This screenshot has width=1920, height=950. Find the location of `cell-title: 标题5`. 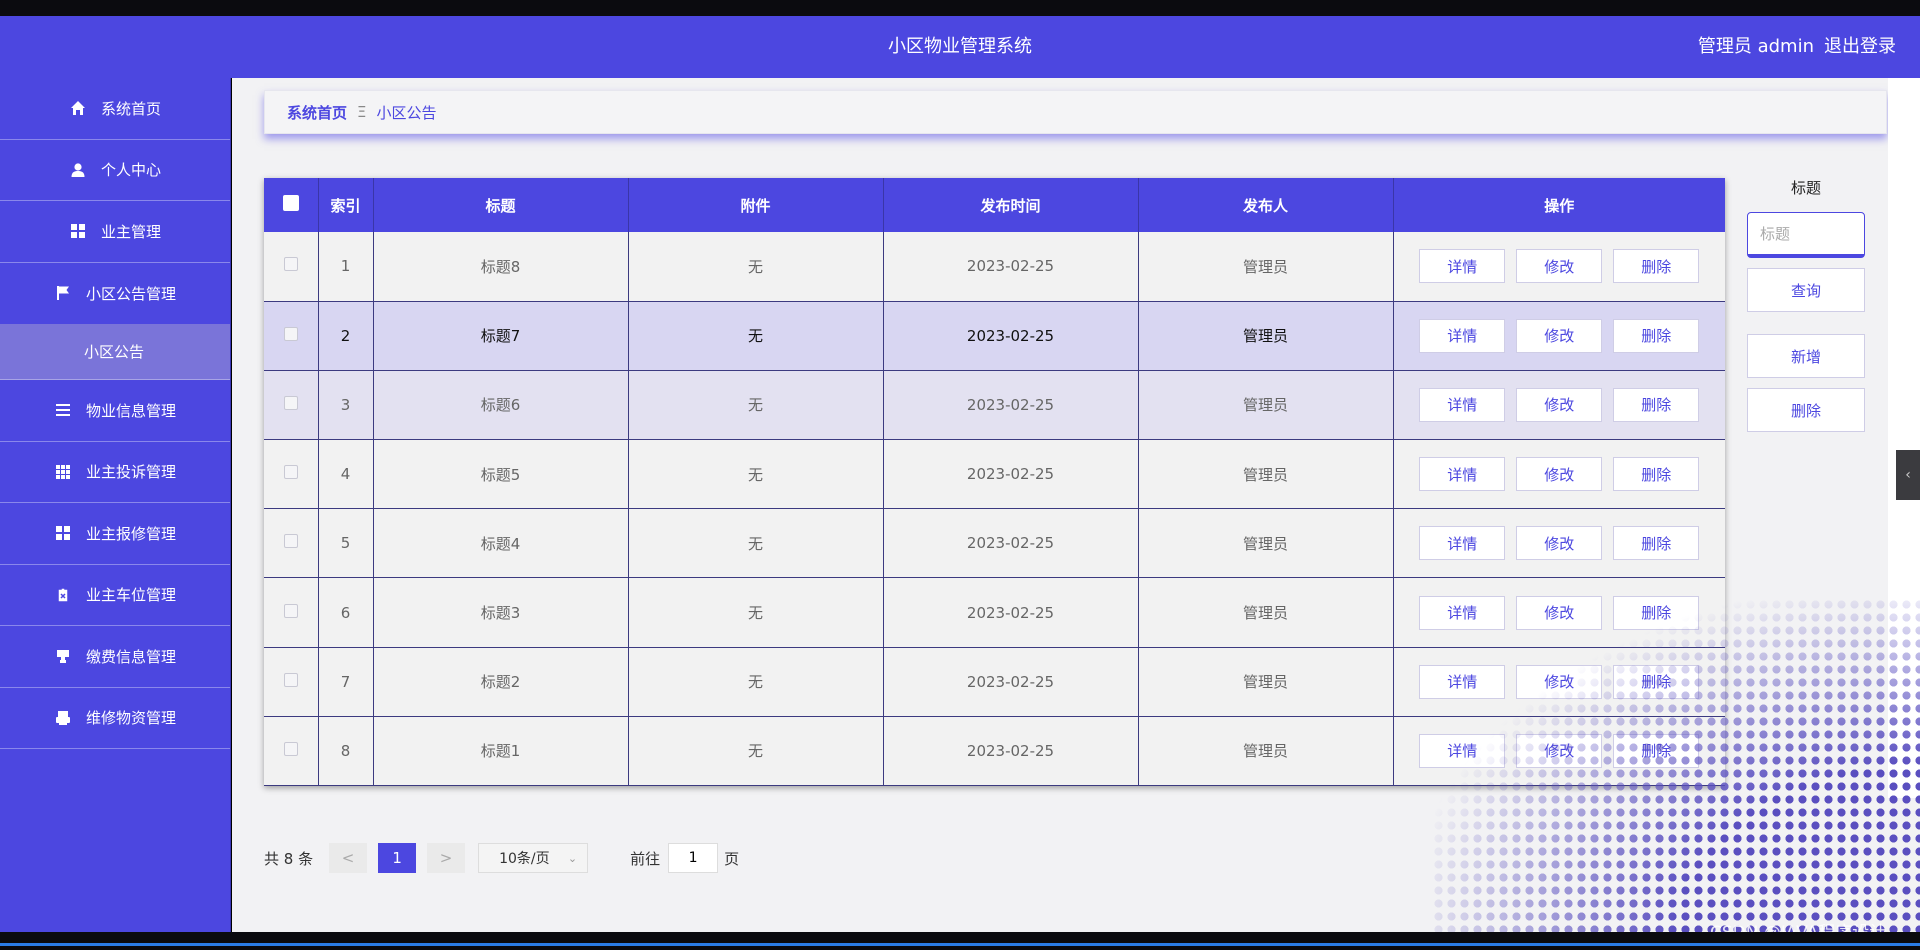

cell-title: 标题5 is located at coordinates (501, 474).